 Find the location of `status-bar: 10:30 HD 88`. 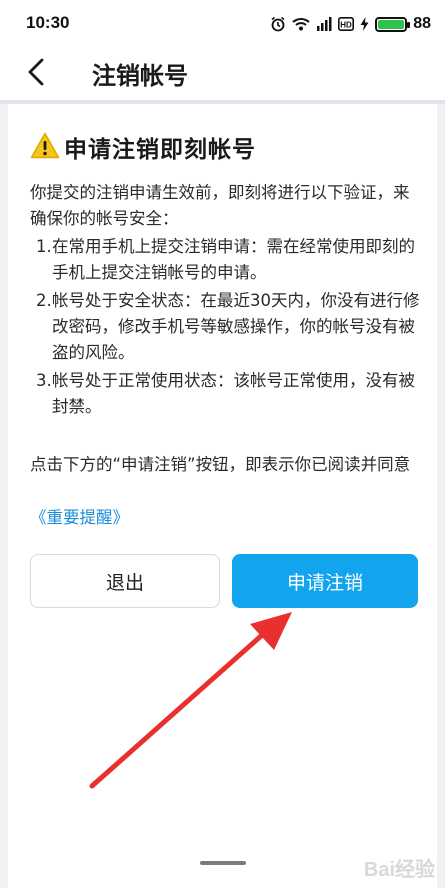

status-bar: 10:30 HD 88 is located at coordinates (222, 24).